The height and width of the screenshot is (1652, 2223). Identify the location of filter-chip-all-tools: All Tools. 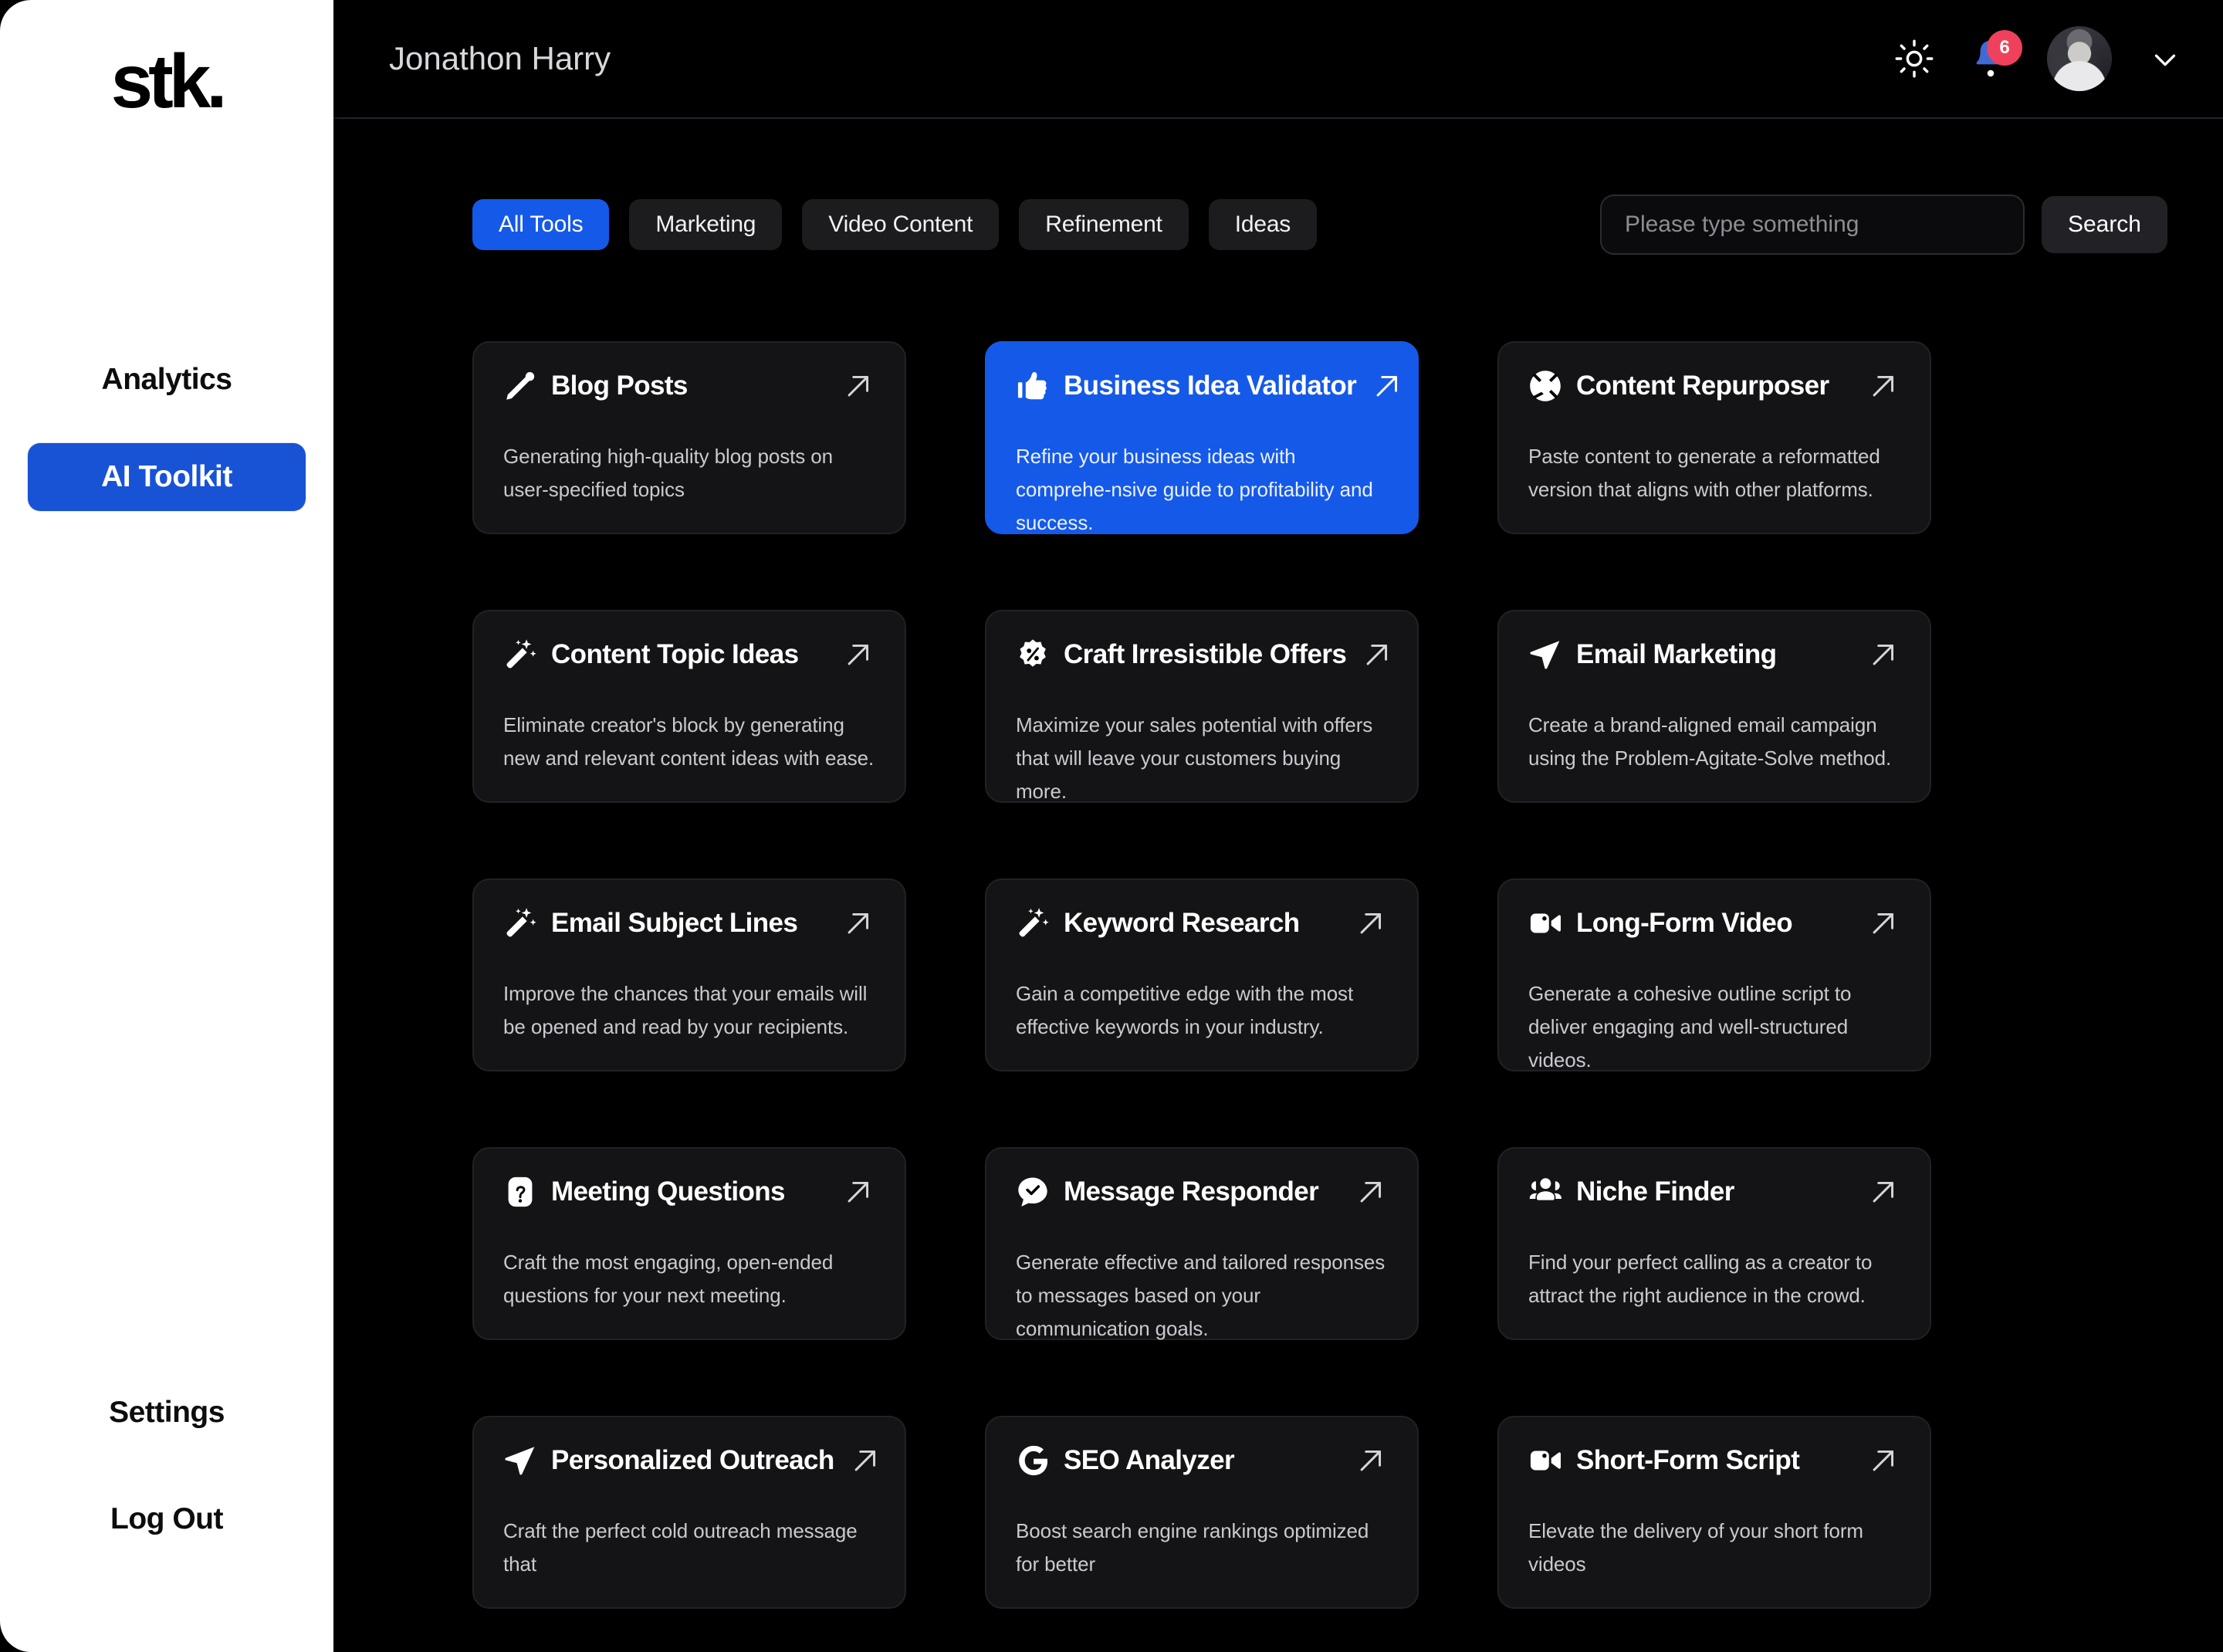
(541, 224).